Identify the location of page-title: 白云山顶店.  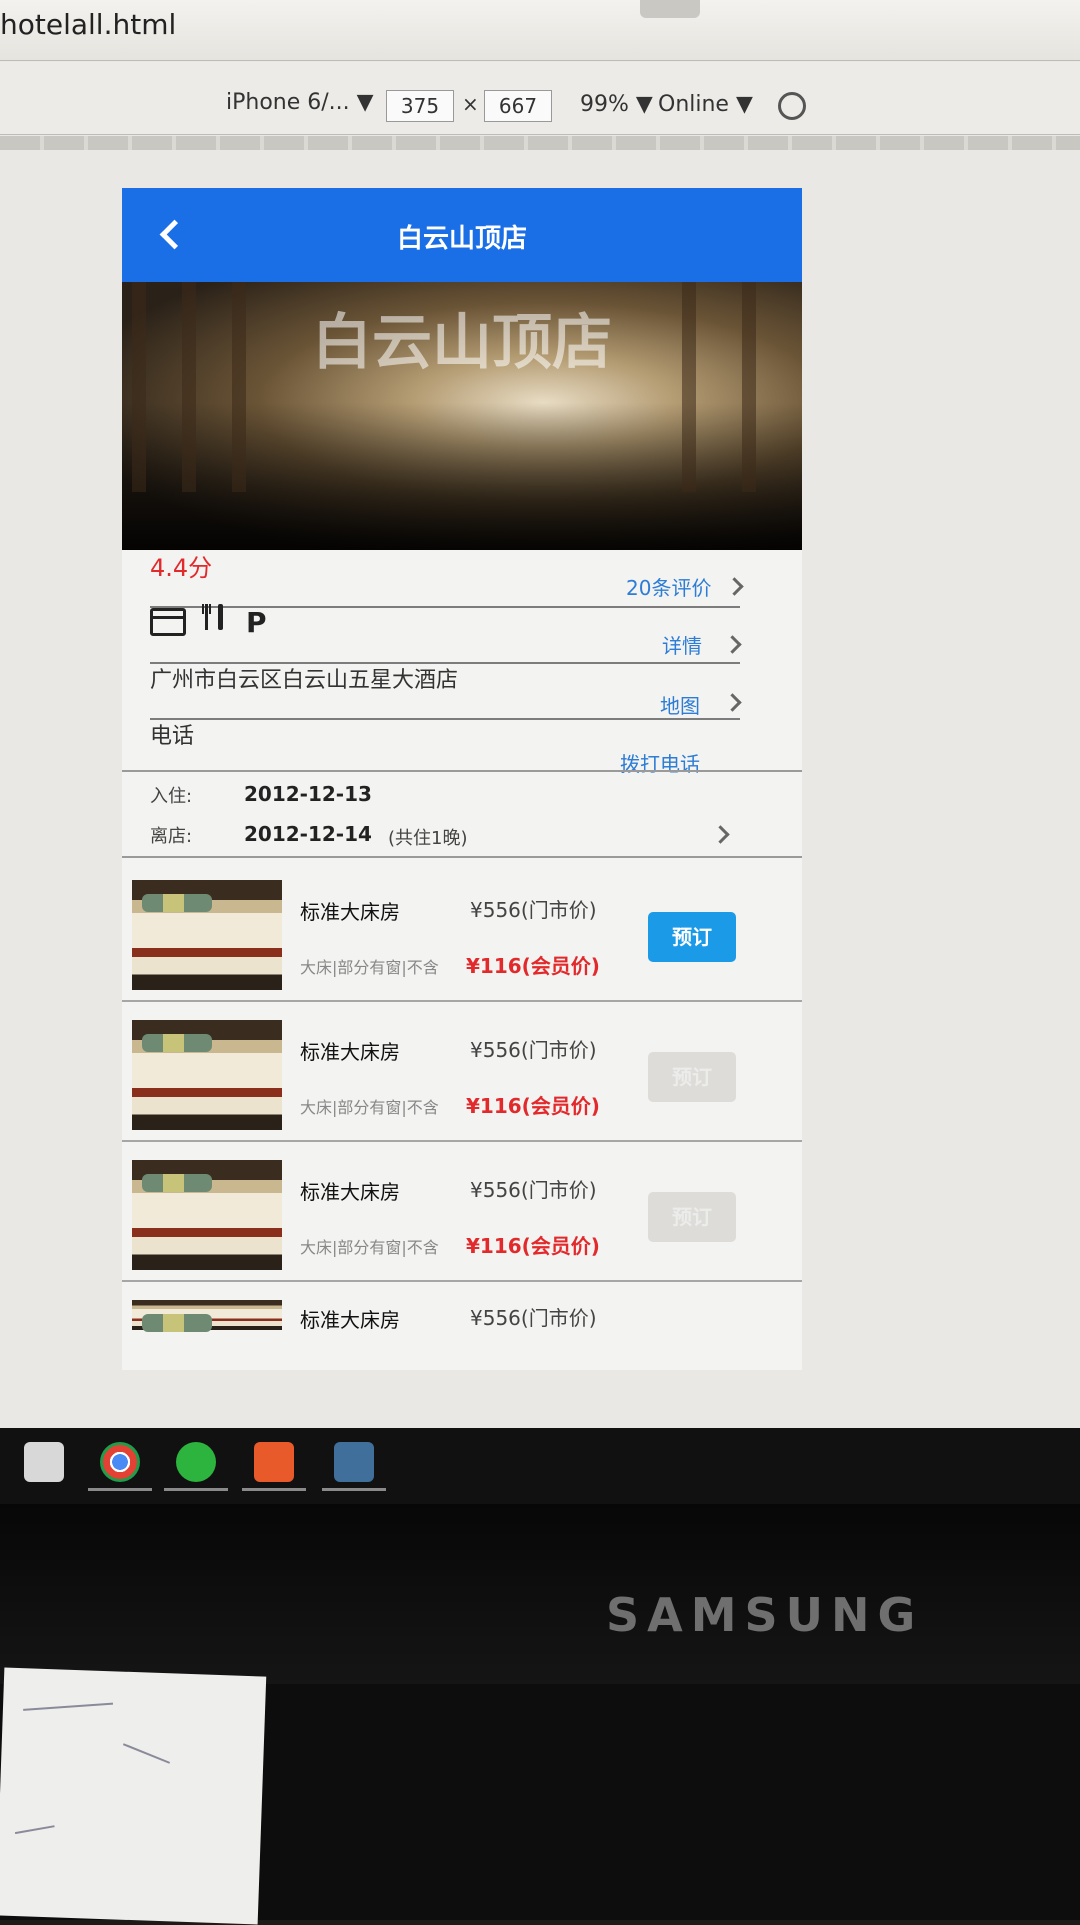
(461, 239).